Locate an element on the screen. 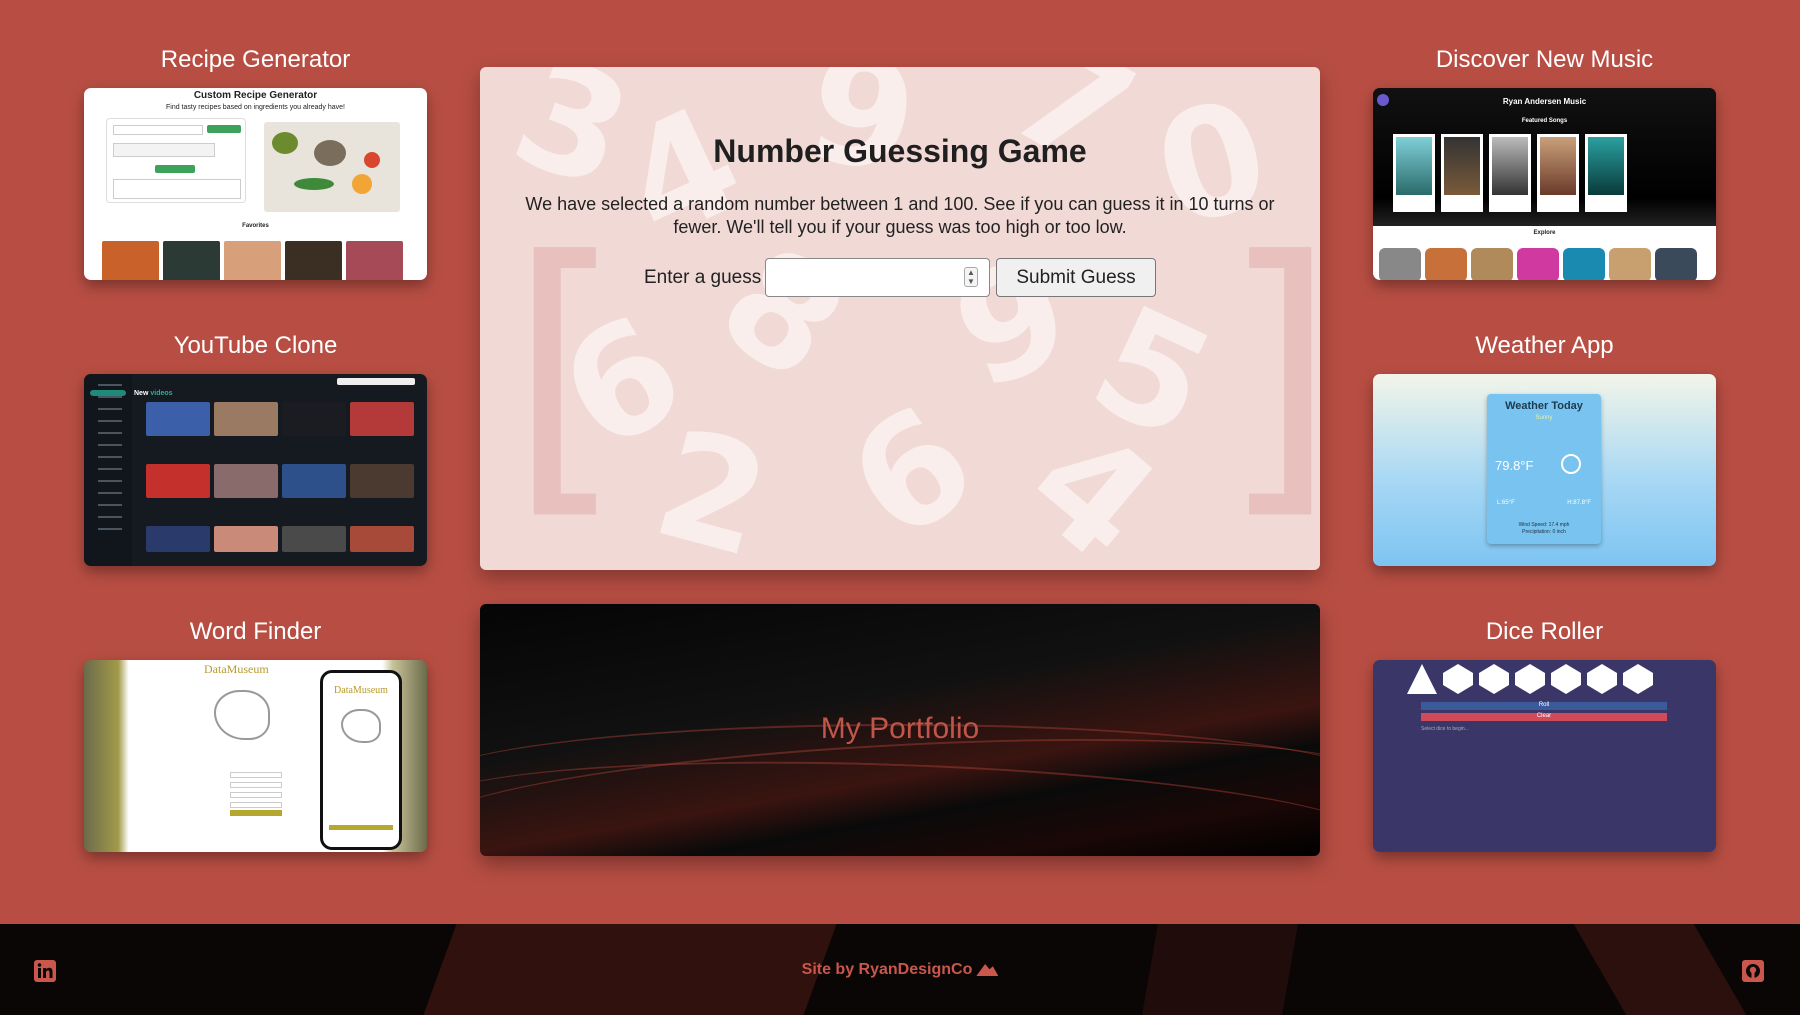  egg-image is located at coordinates (362, 184).